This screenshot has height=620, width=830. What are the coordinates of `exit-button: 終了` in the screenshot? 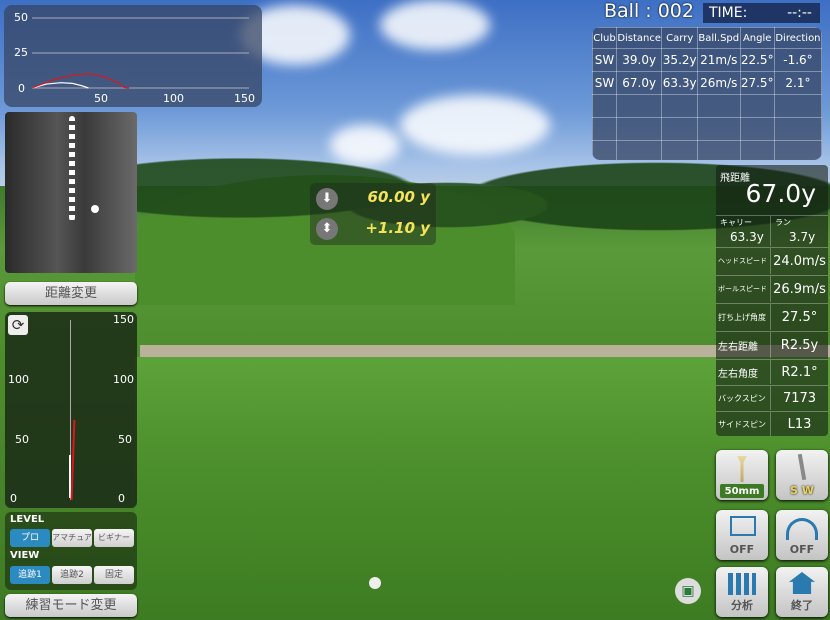 It's located at (802, 592).